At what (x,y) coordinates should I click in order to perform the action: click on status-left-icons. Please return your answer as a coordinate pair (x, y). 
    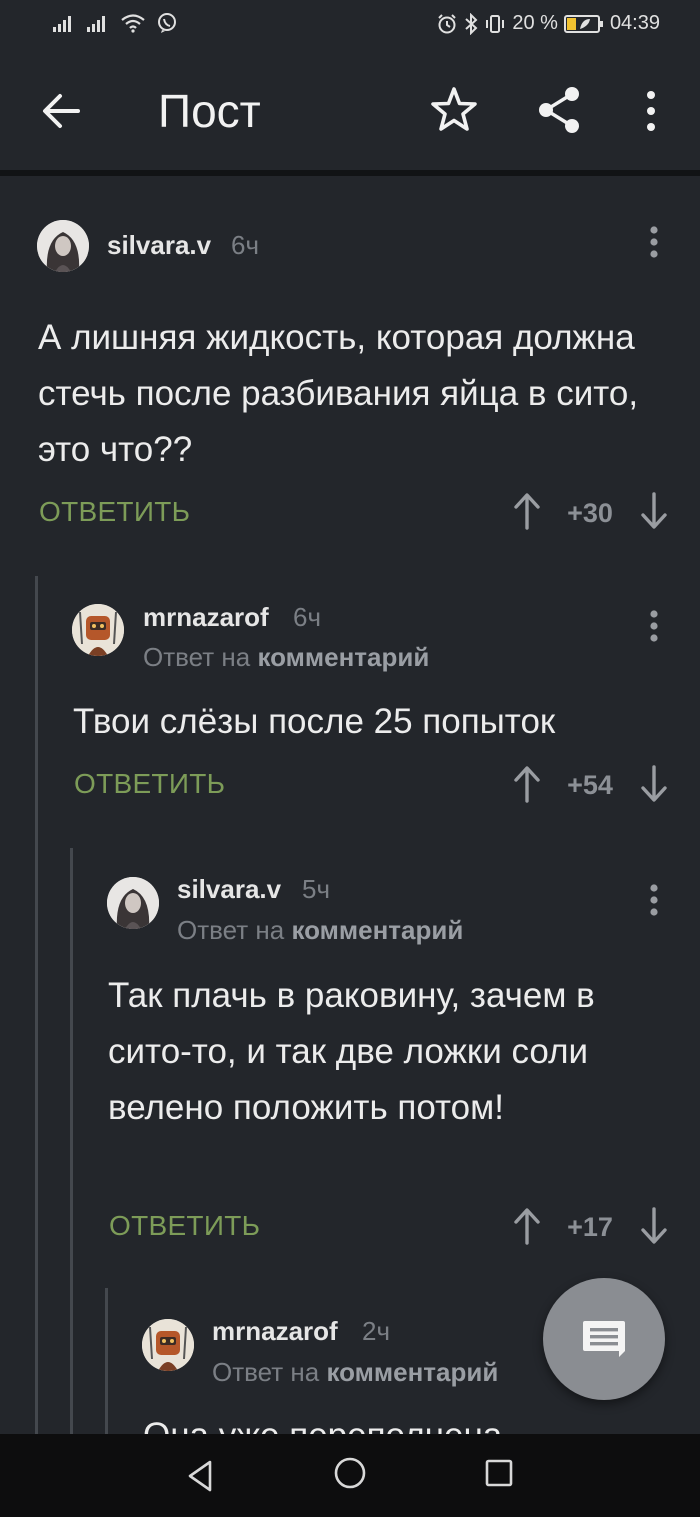
    Looking at the image, I should click on (115, 23).